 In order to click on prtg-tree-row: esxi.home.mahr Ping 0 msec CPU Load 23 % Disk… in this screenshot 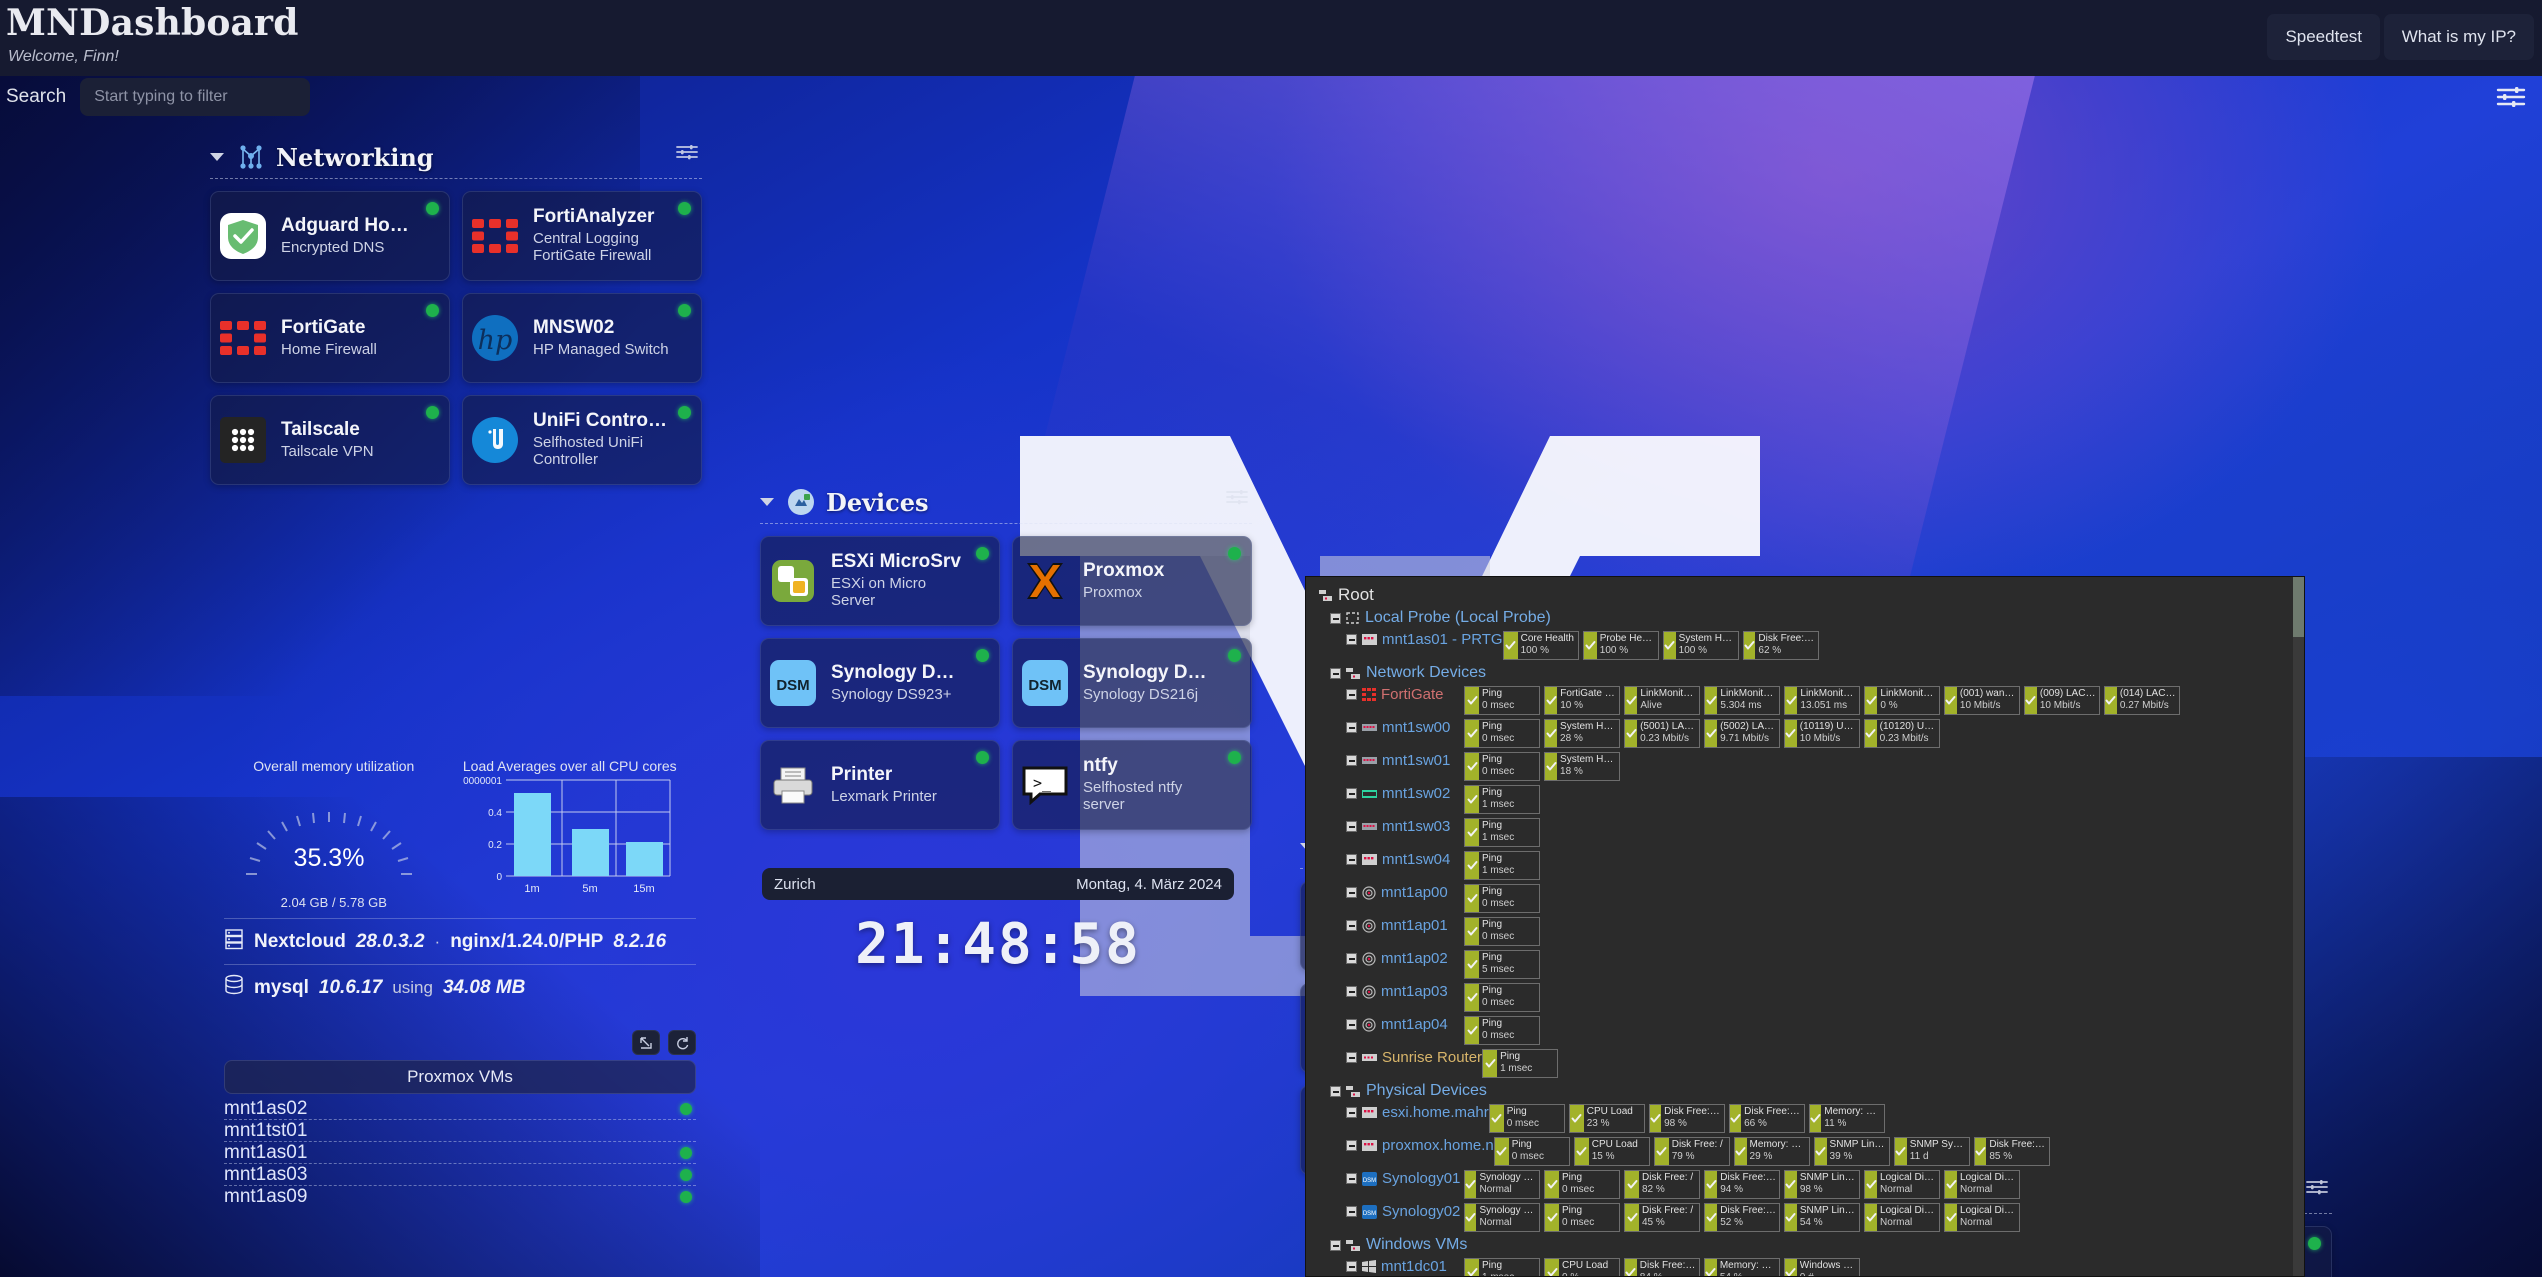, I will do `click(1807, 1118)`.